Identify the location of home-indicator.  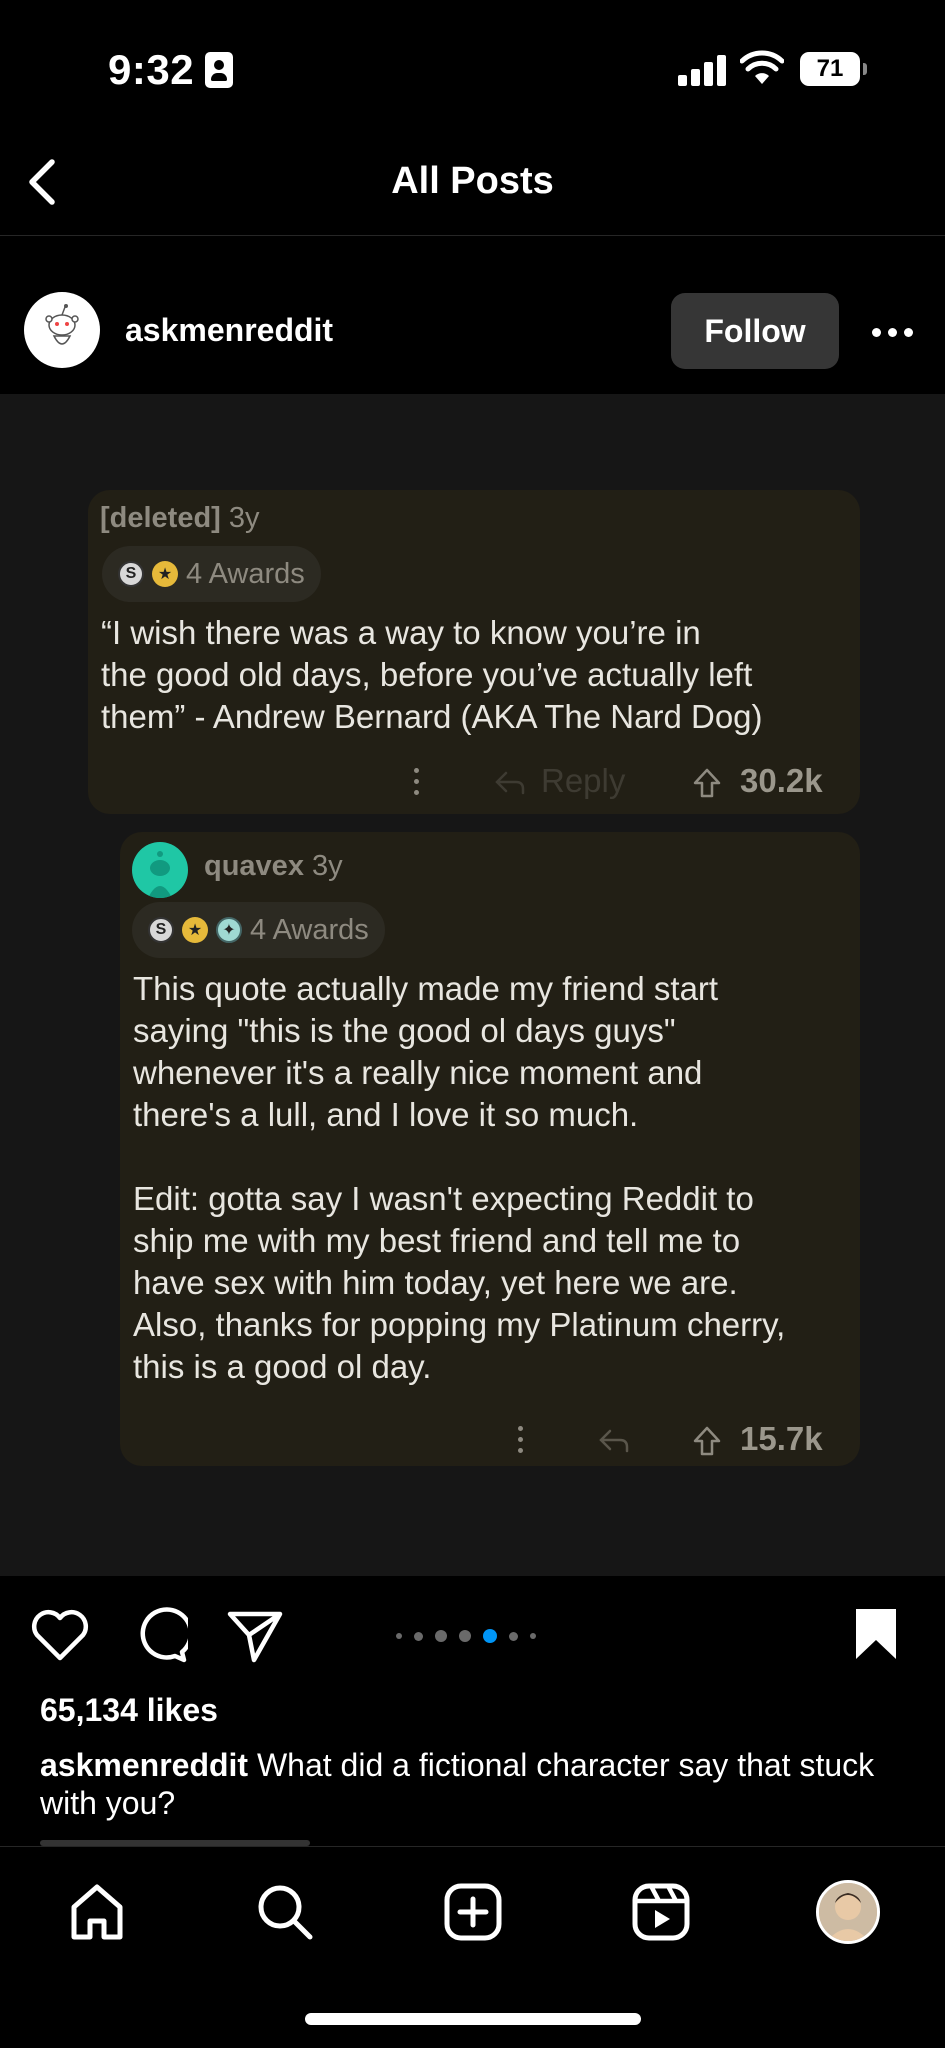
(473, 2019).